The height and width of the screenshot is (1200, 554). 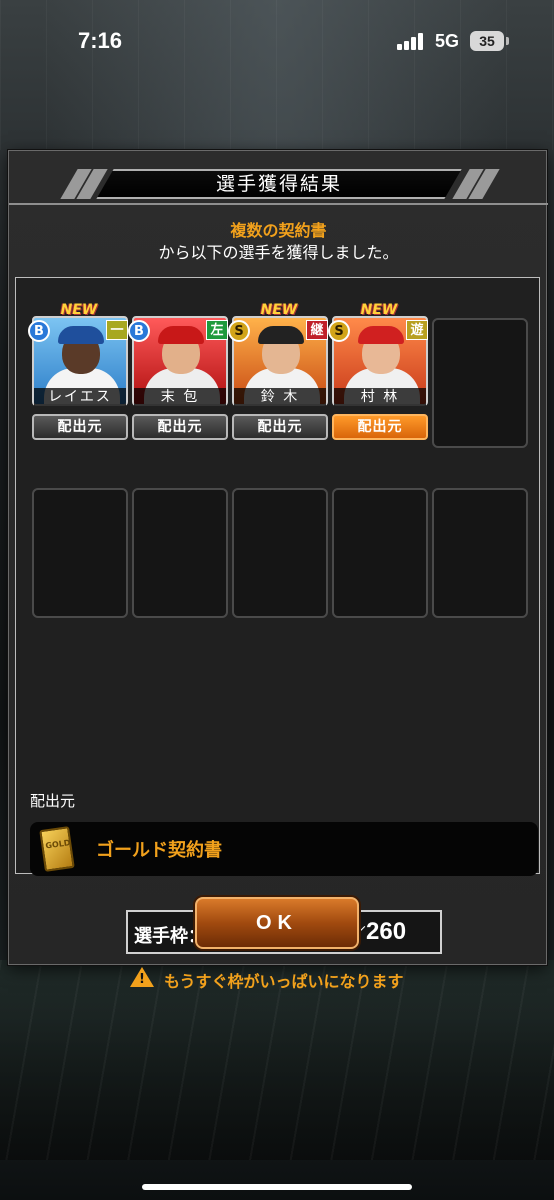 What do you see at coordinates (380, 397) in the screenshot?
I see `player-name: 村 林` at bounding box center [380, 397].